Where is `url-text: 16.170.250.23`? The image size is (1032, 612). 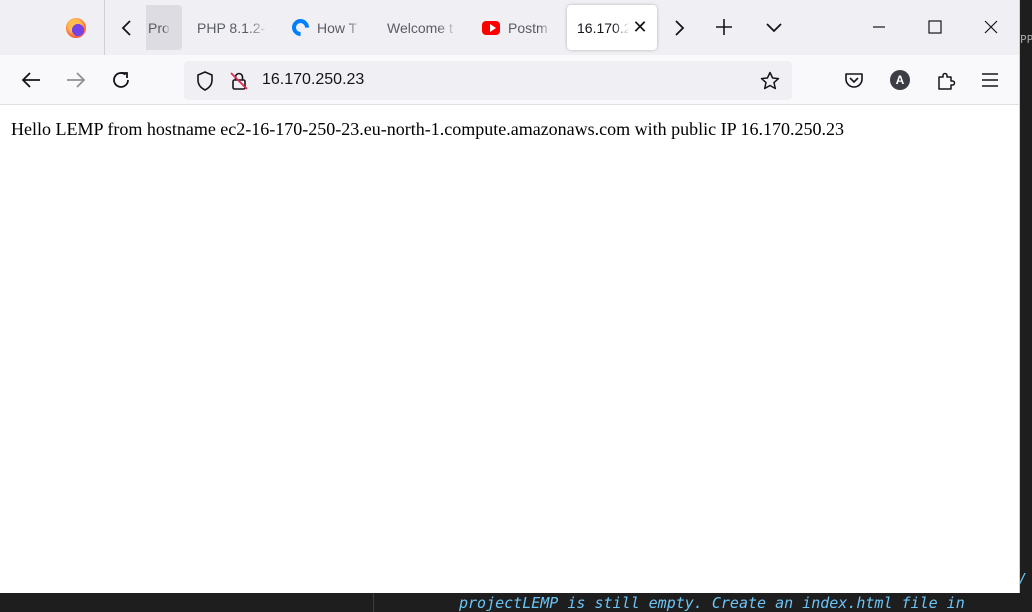 url-text: 16.170.250.23 is located at coordinates (313, 80).